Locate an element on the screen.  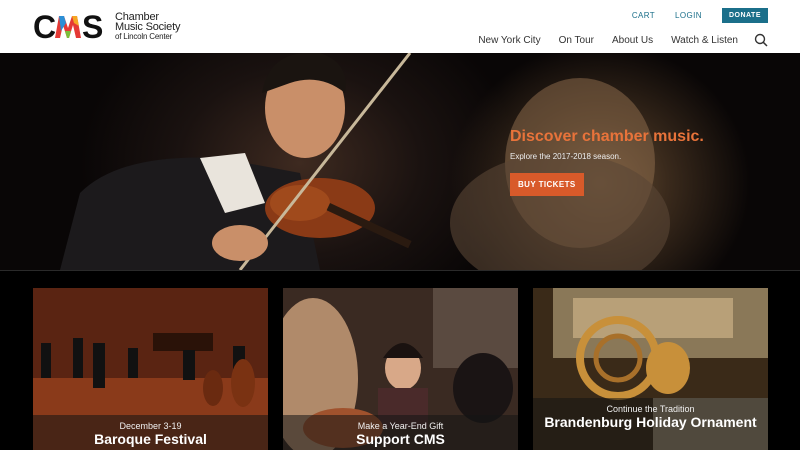
nav-item-new-york-city: New York City is located at coordinates (509, 40).